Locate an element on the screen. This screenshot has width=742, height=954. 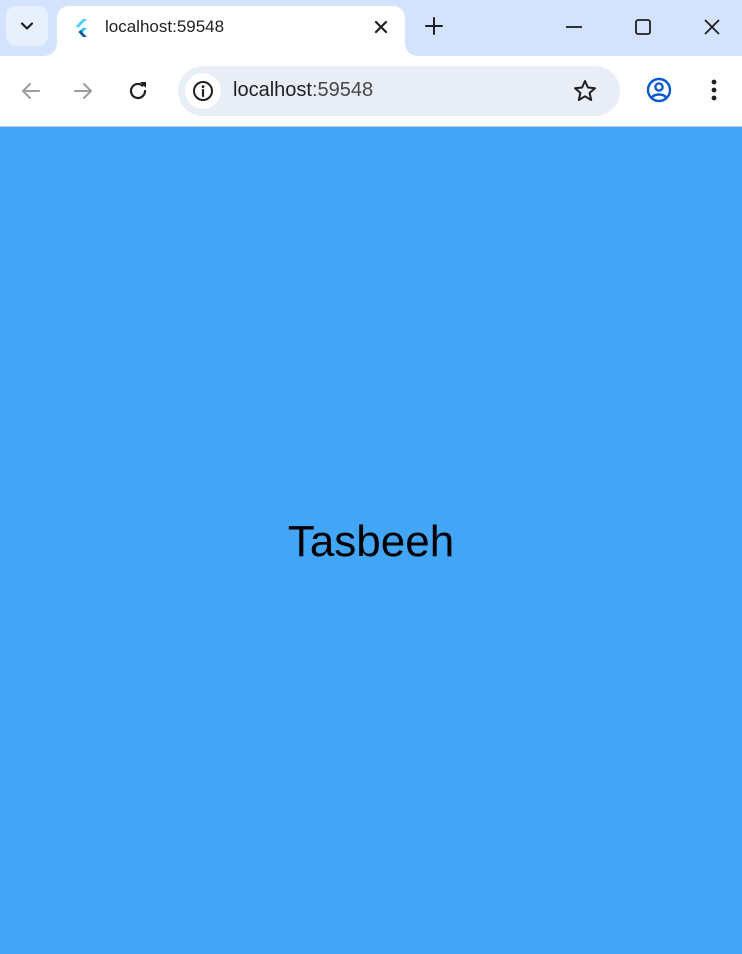
star-icon is located at coordinates (585, 91).